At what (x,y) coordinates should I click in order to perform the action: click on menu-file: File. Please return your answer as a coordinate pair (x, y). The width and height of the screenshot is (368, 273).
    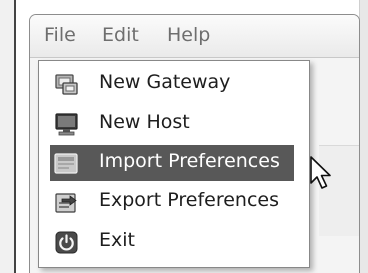
    Looking at the image, I should click on (60, 35).